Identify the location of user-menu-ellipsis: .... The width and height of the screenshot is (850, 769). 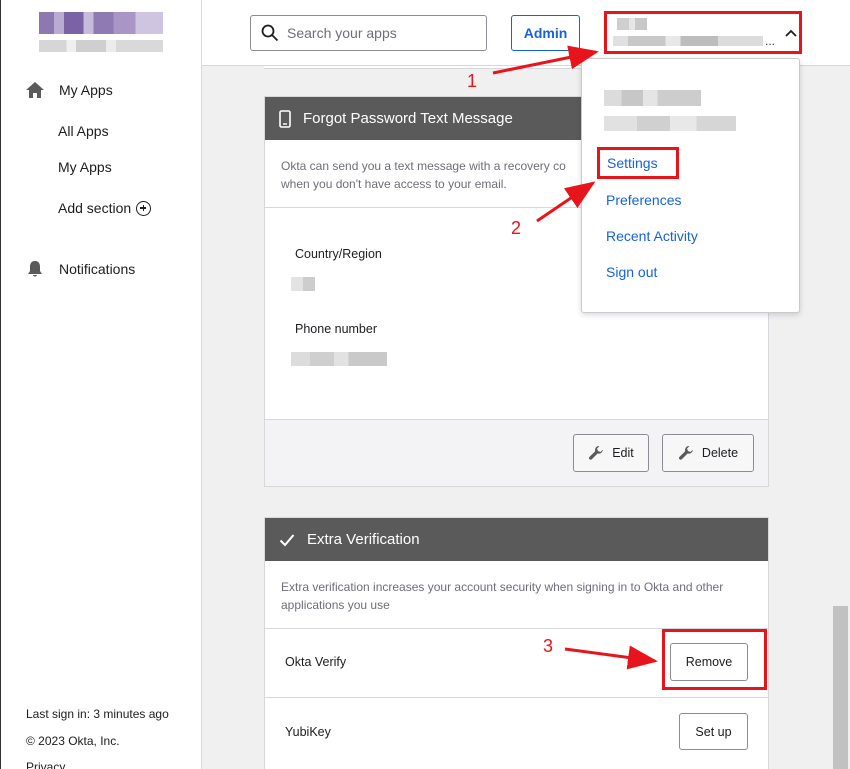
(770, 41).